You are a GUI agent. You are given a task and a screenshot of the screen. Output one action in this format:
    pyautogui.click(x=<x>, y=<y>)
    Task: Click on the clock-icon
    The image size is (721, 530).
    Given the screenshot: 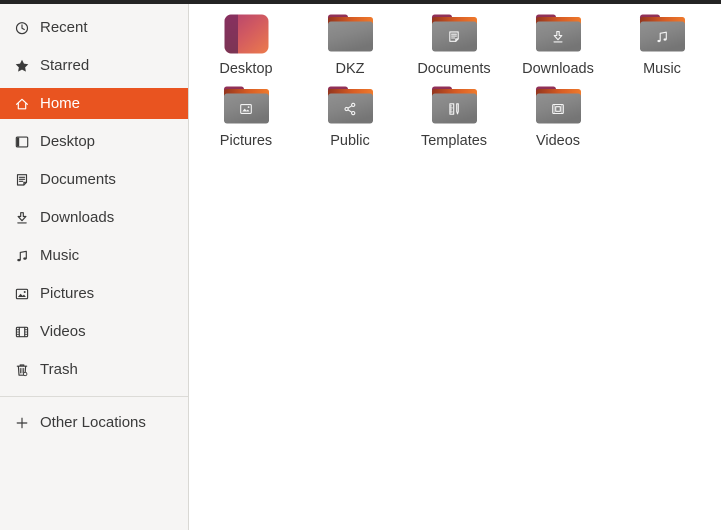 What is the action you would take?
    pyautogui.click(x=22, y=28)
    